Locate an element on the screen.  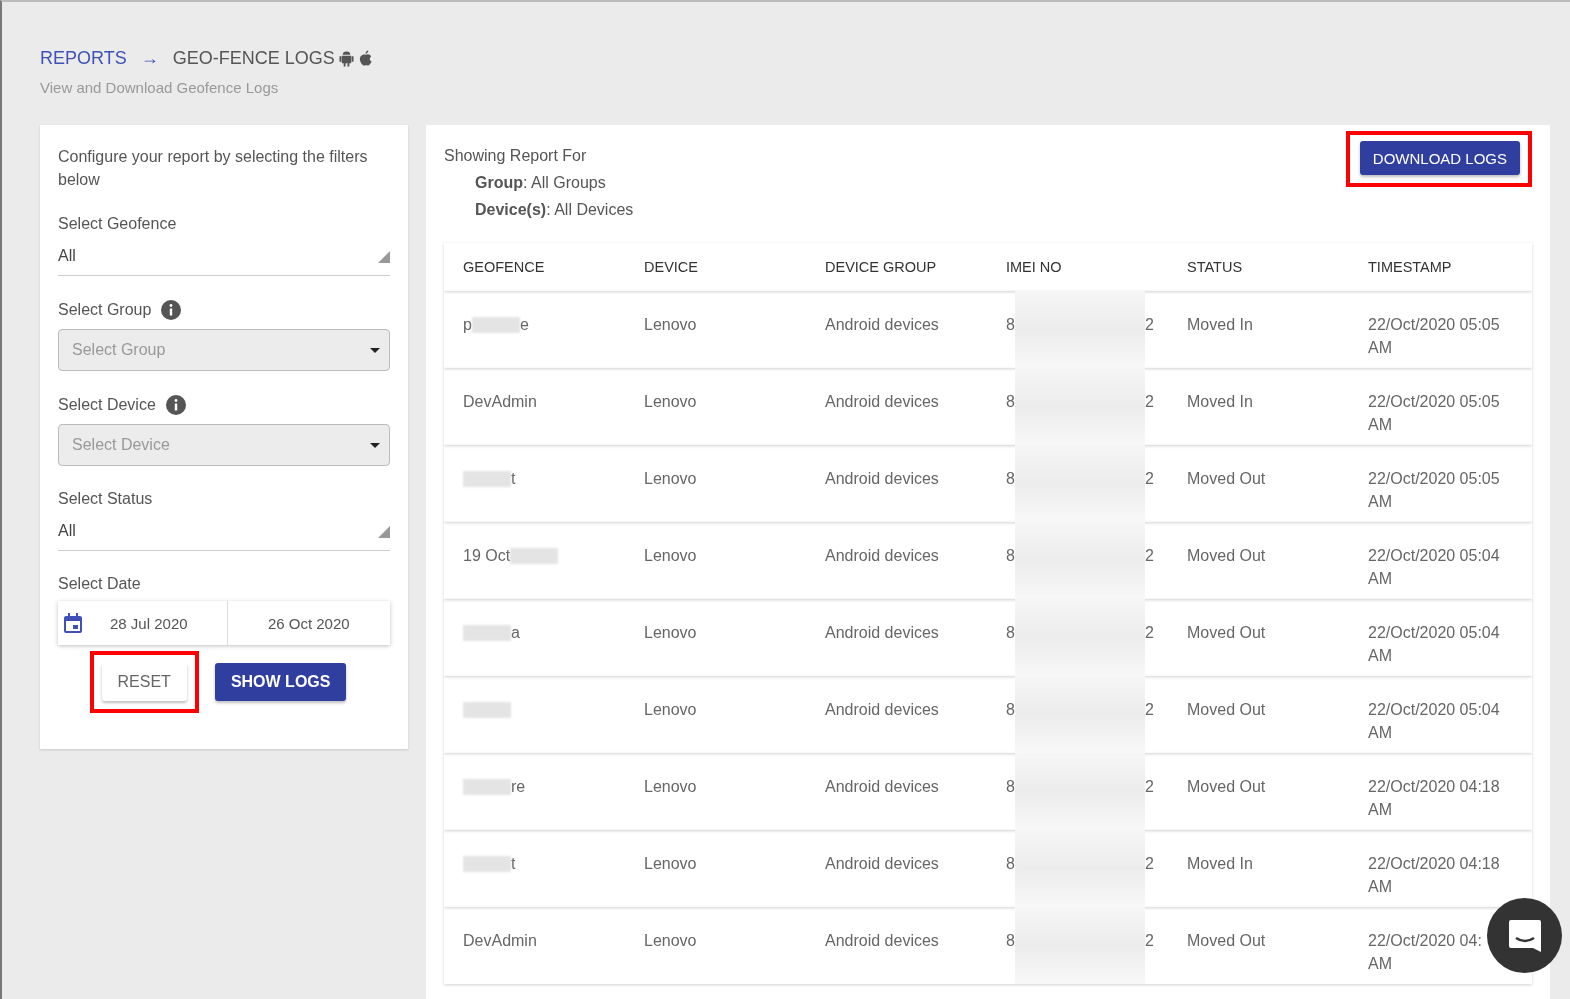
column-header: GEOFENCE is located at coordinates (504, 267).